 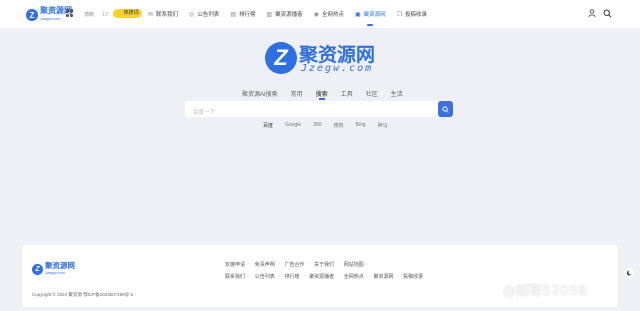 I want to click on footer-links-row1: 友链申请 · 免责声明 · 广告合作 · 关于我们 · 网站地图, so click(x=294, y=264).